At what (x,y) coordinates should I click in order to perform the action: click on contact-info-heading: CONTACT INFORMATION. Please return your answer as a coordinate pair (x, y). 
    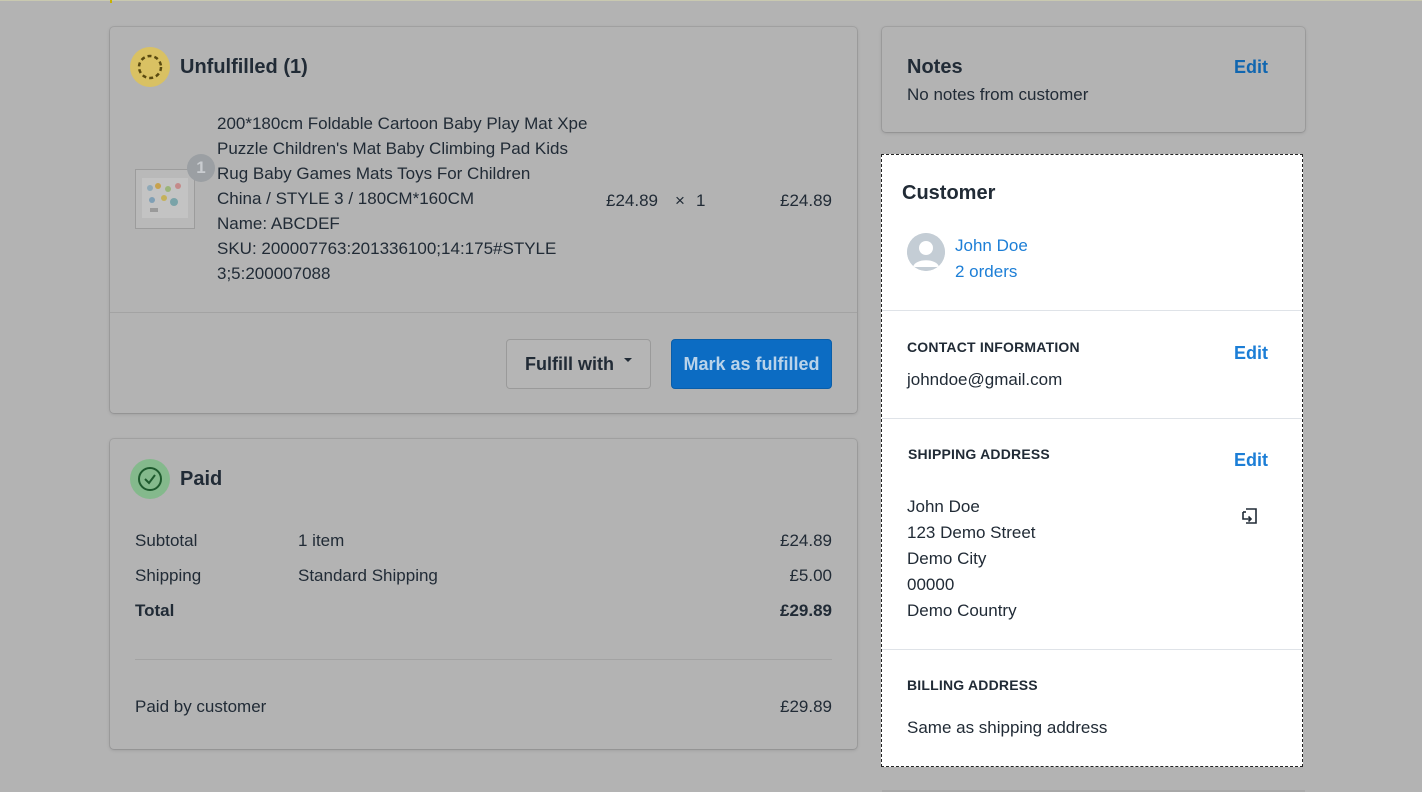
    Looking at the image, I should click on (993, 347).